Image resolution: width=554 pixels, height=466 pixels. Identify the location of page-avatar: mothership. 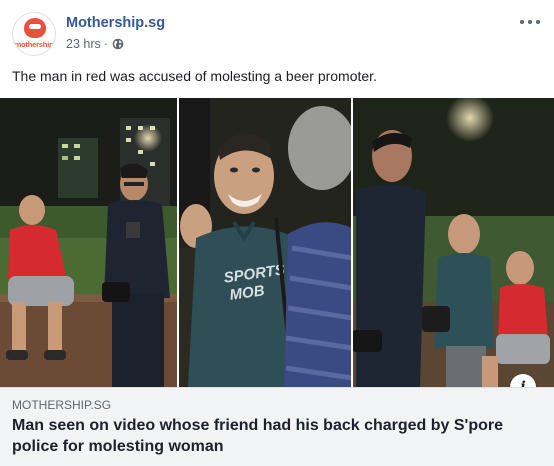
(34, 34).